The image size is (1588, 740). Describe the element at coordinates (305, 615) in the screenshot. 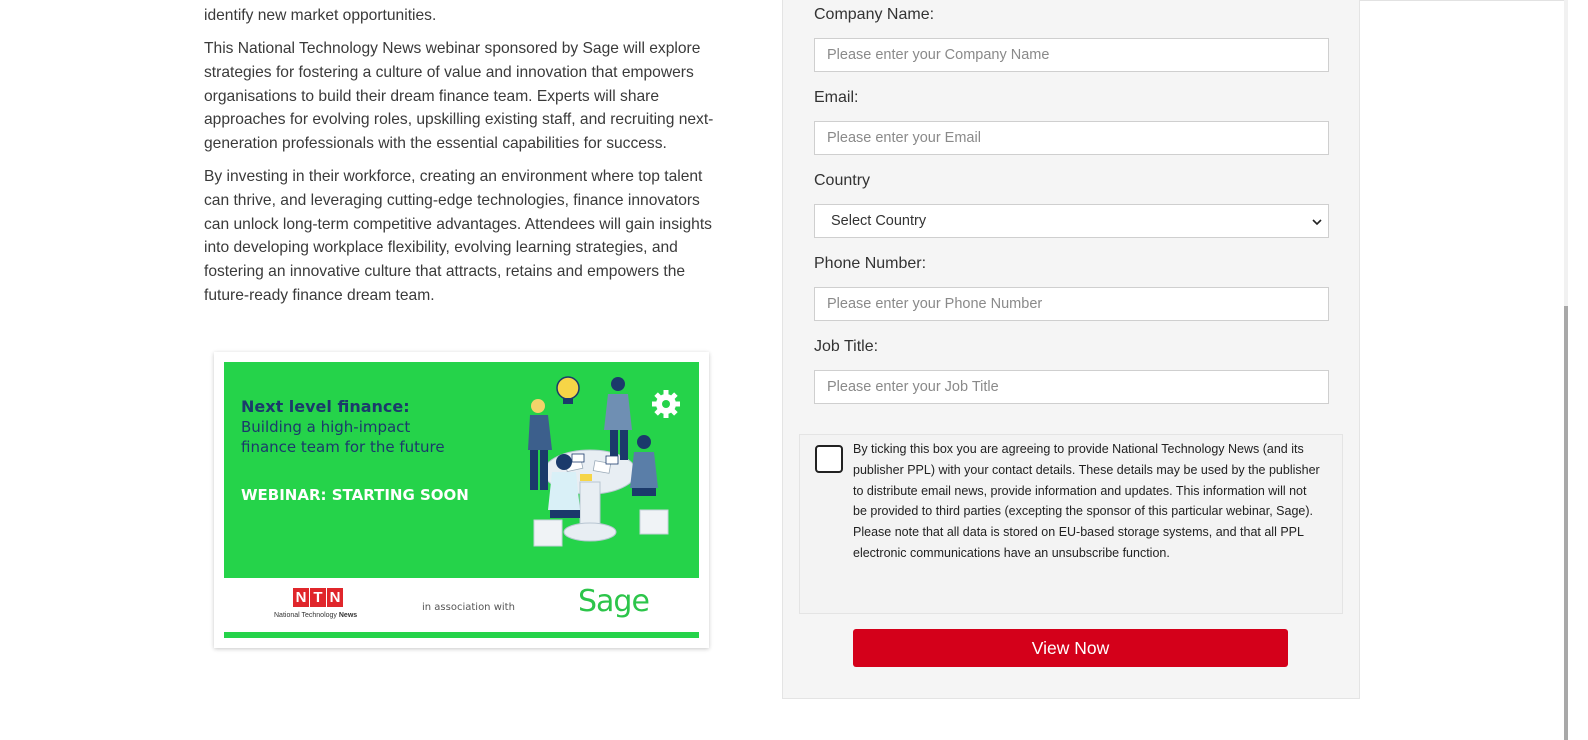

I see `ntn-sub-prefix: National Technology` at that location.